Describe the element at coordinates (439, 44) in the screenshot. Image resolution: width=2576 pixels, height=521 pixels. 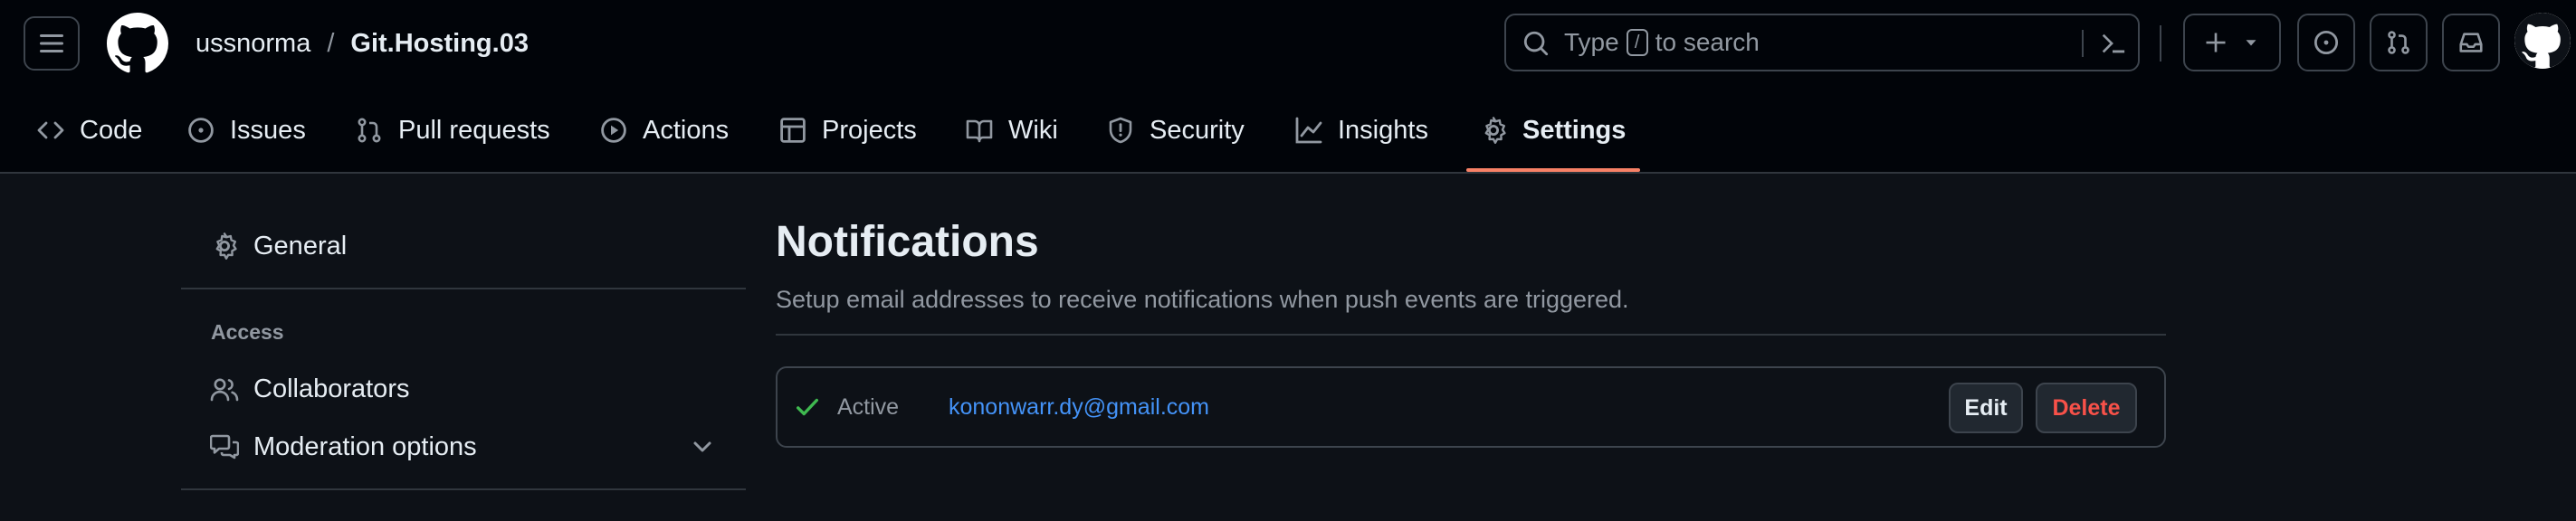
I see `repo-link: Git.Hosting.03` at that location.